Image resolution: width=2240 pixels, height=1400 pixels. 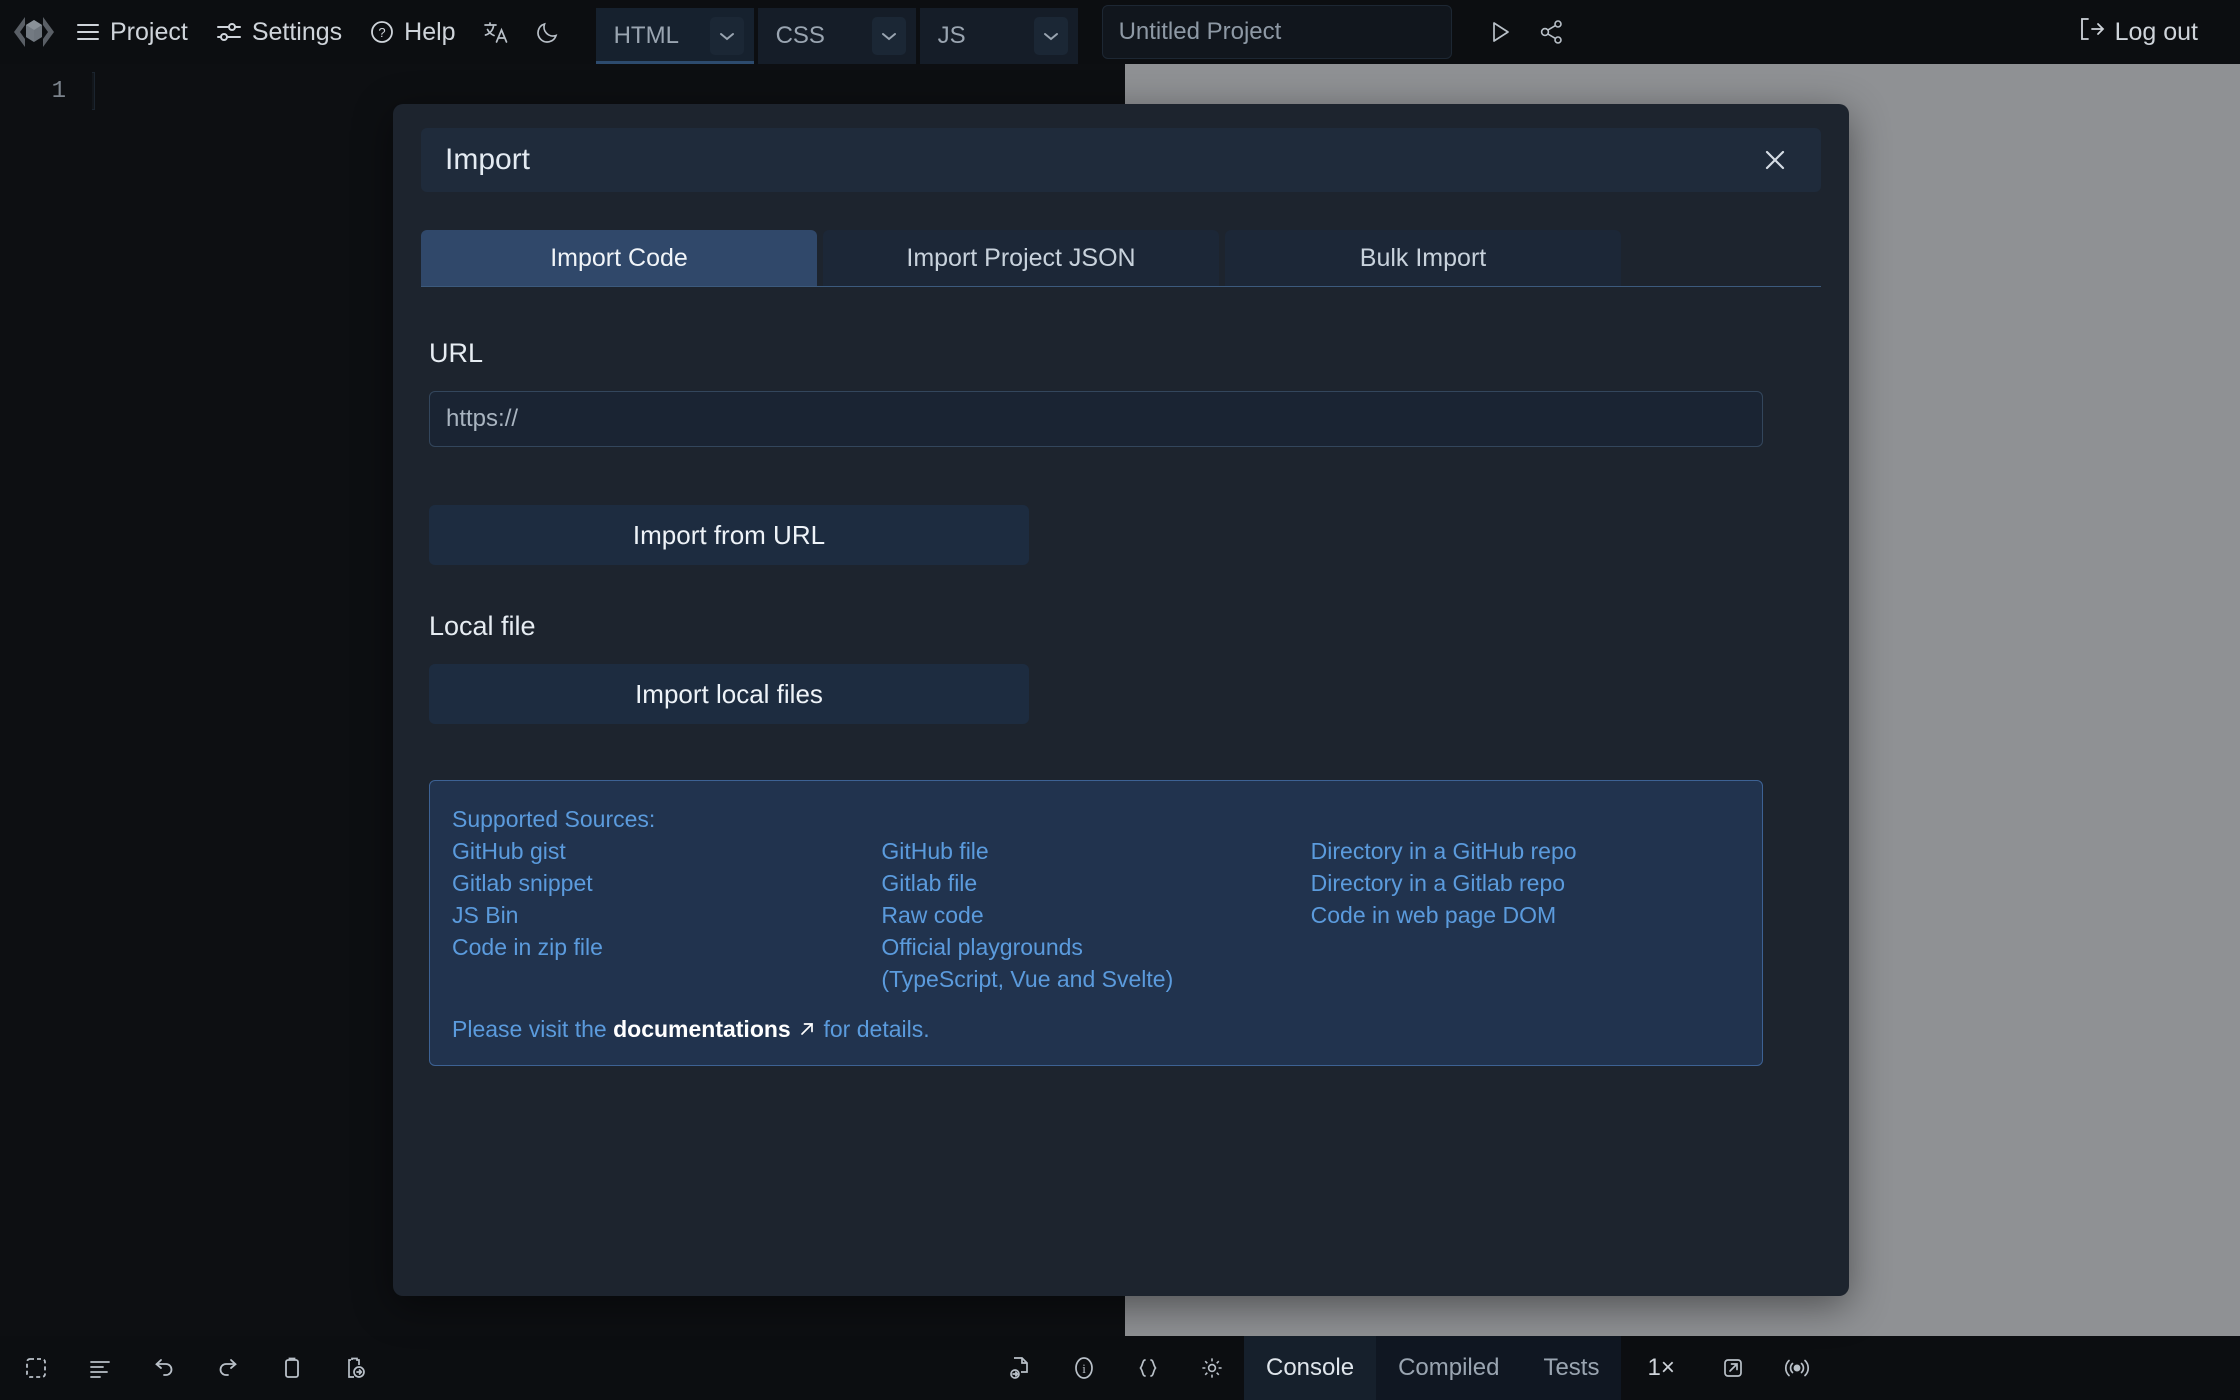 I want to click on file-link-icon, so click(x=1020, y=1368).